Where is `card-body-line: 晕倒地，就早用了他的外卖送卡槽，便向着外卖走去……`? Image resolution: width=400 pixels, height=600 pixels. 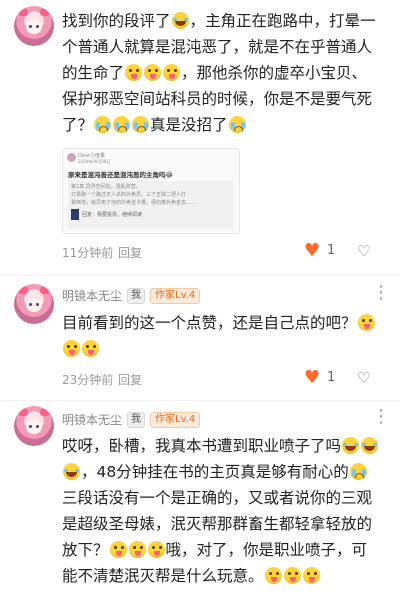
card-body-line: 晕倒地，就早用了他的外卖送卡槽，便向着外卖走去…… is located at coordinates (134, 203).